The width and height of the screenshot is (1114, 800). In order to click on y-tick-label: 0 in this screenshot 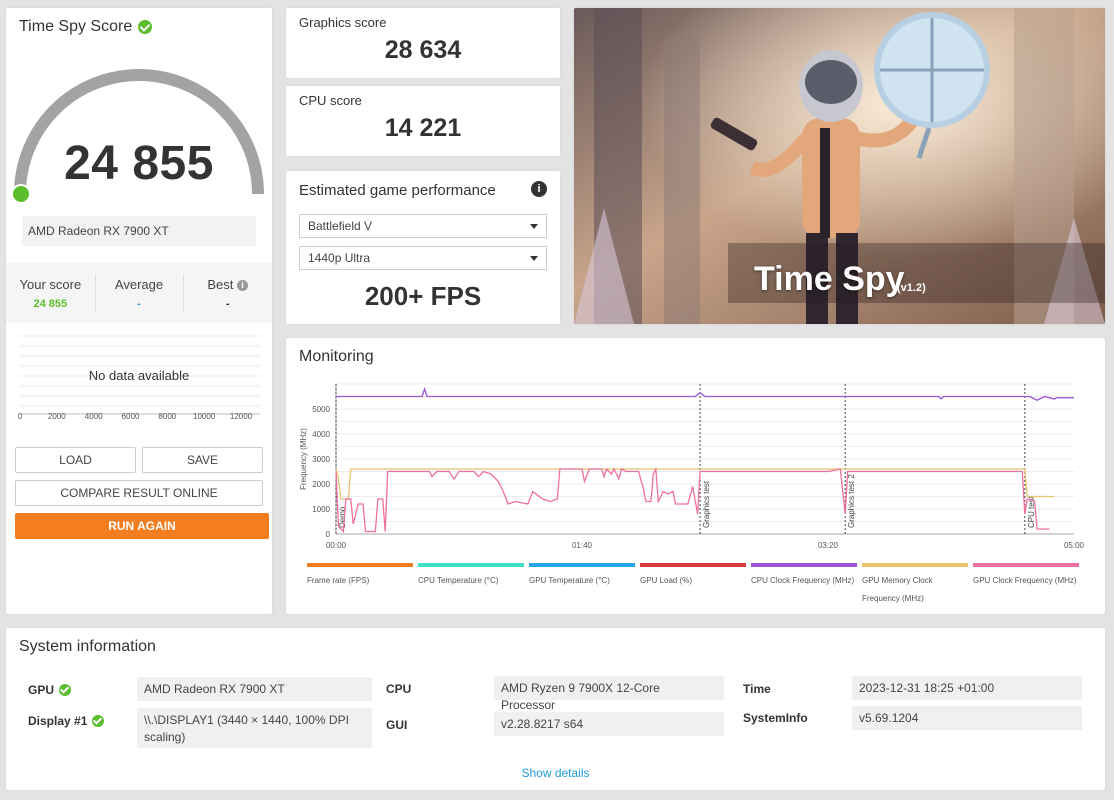, I will do `click(328, 534)`.